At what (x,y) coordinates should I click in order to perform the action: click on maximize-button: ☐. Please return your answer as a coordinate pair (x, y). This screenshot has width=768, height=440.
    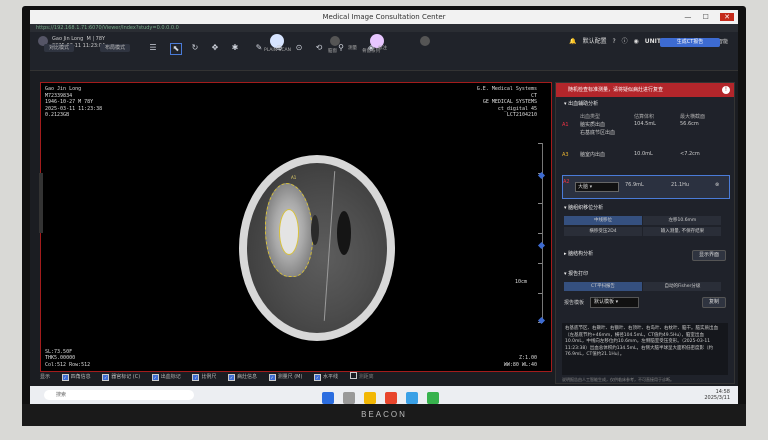
    Looking at the image, I should click on (706, 17).